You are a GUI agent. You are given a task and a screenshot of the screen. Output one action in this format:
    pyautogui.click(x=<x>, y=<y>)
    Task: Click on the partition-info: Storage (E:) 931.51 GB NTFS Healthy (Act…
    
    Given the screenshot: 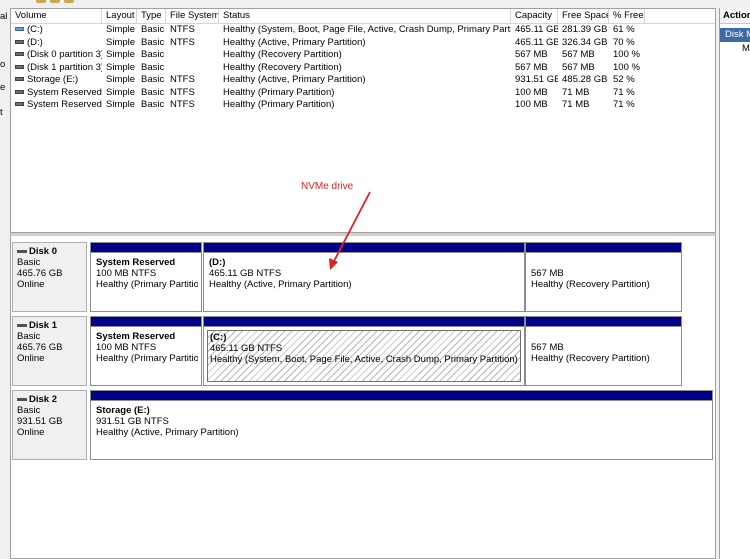 What is the action you would take?
    pyautogui.click(x=401, y=430)
    